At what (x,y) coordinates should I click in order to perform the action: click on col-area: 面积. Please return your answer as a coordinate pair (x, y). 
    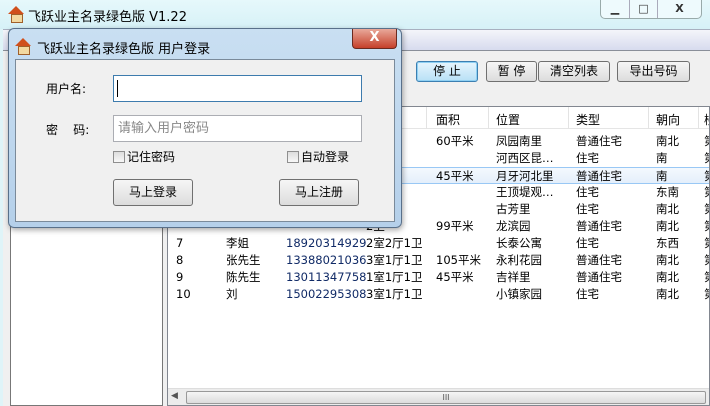
    Looking at the image, I should click on (448, 119).